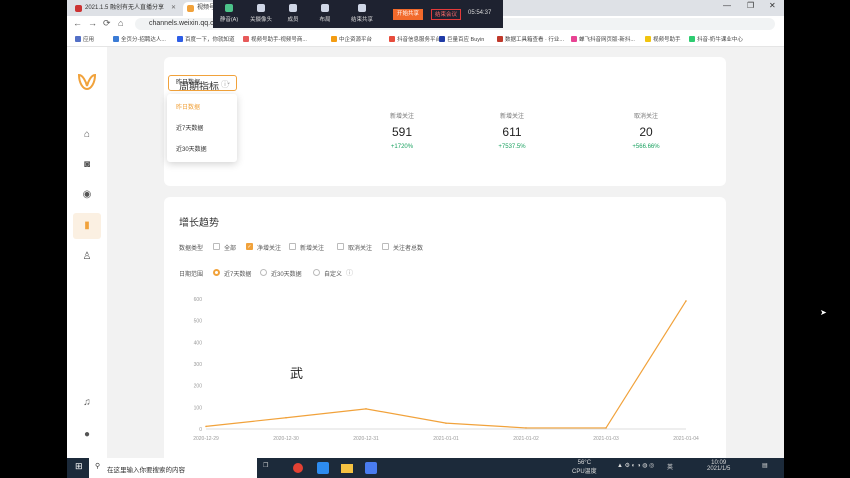 The image size is (850, 478). Describe the element at coordinates (347, 468) in the screenshot. I see `folder-icon` at that location.